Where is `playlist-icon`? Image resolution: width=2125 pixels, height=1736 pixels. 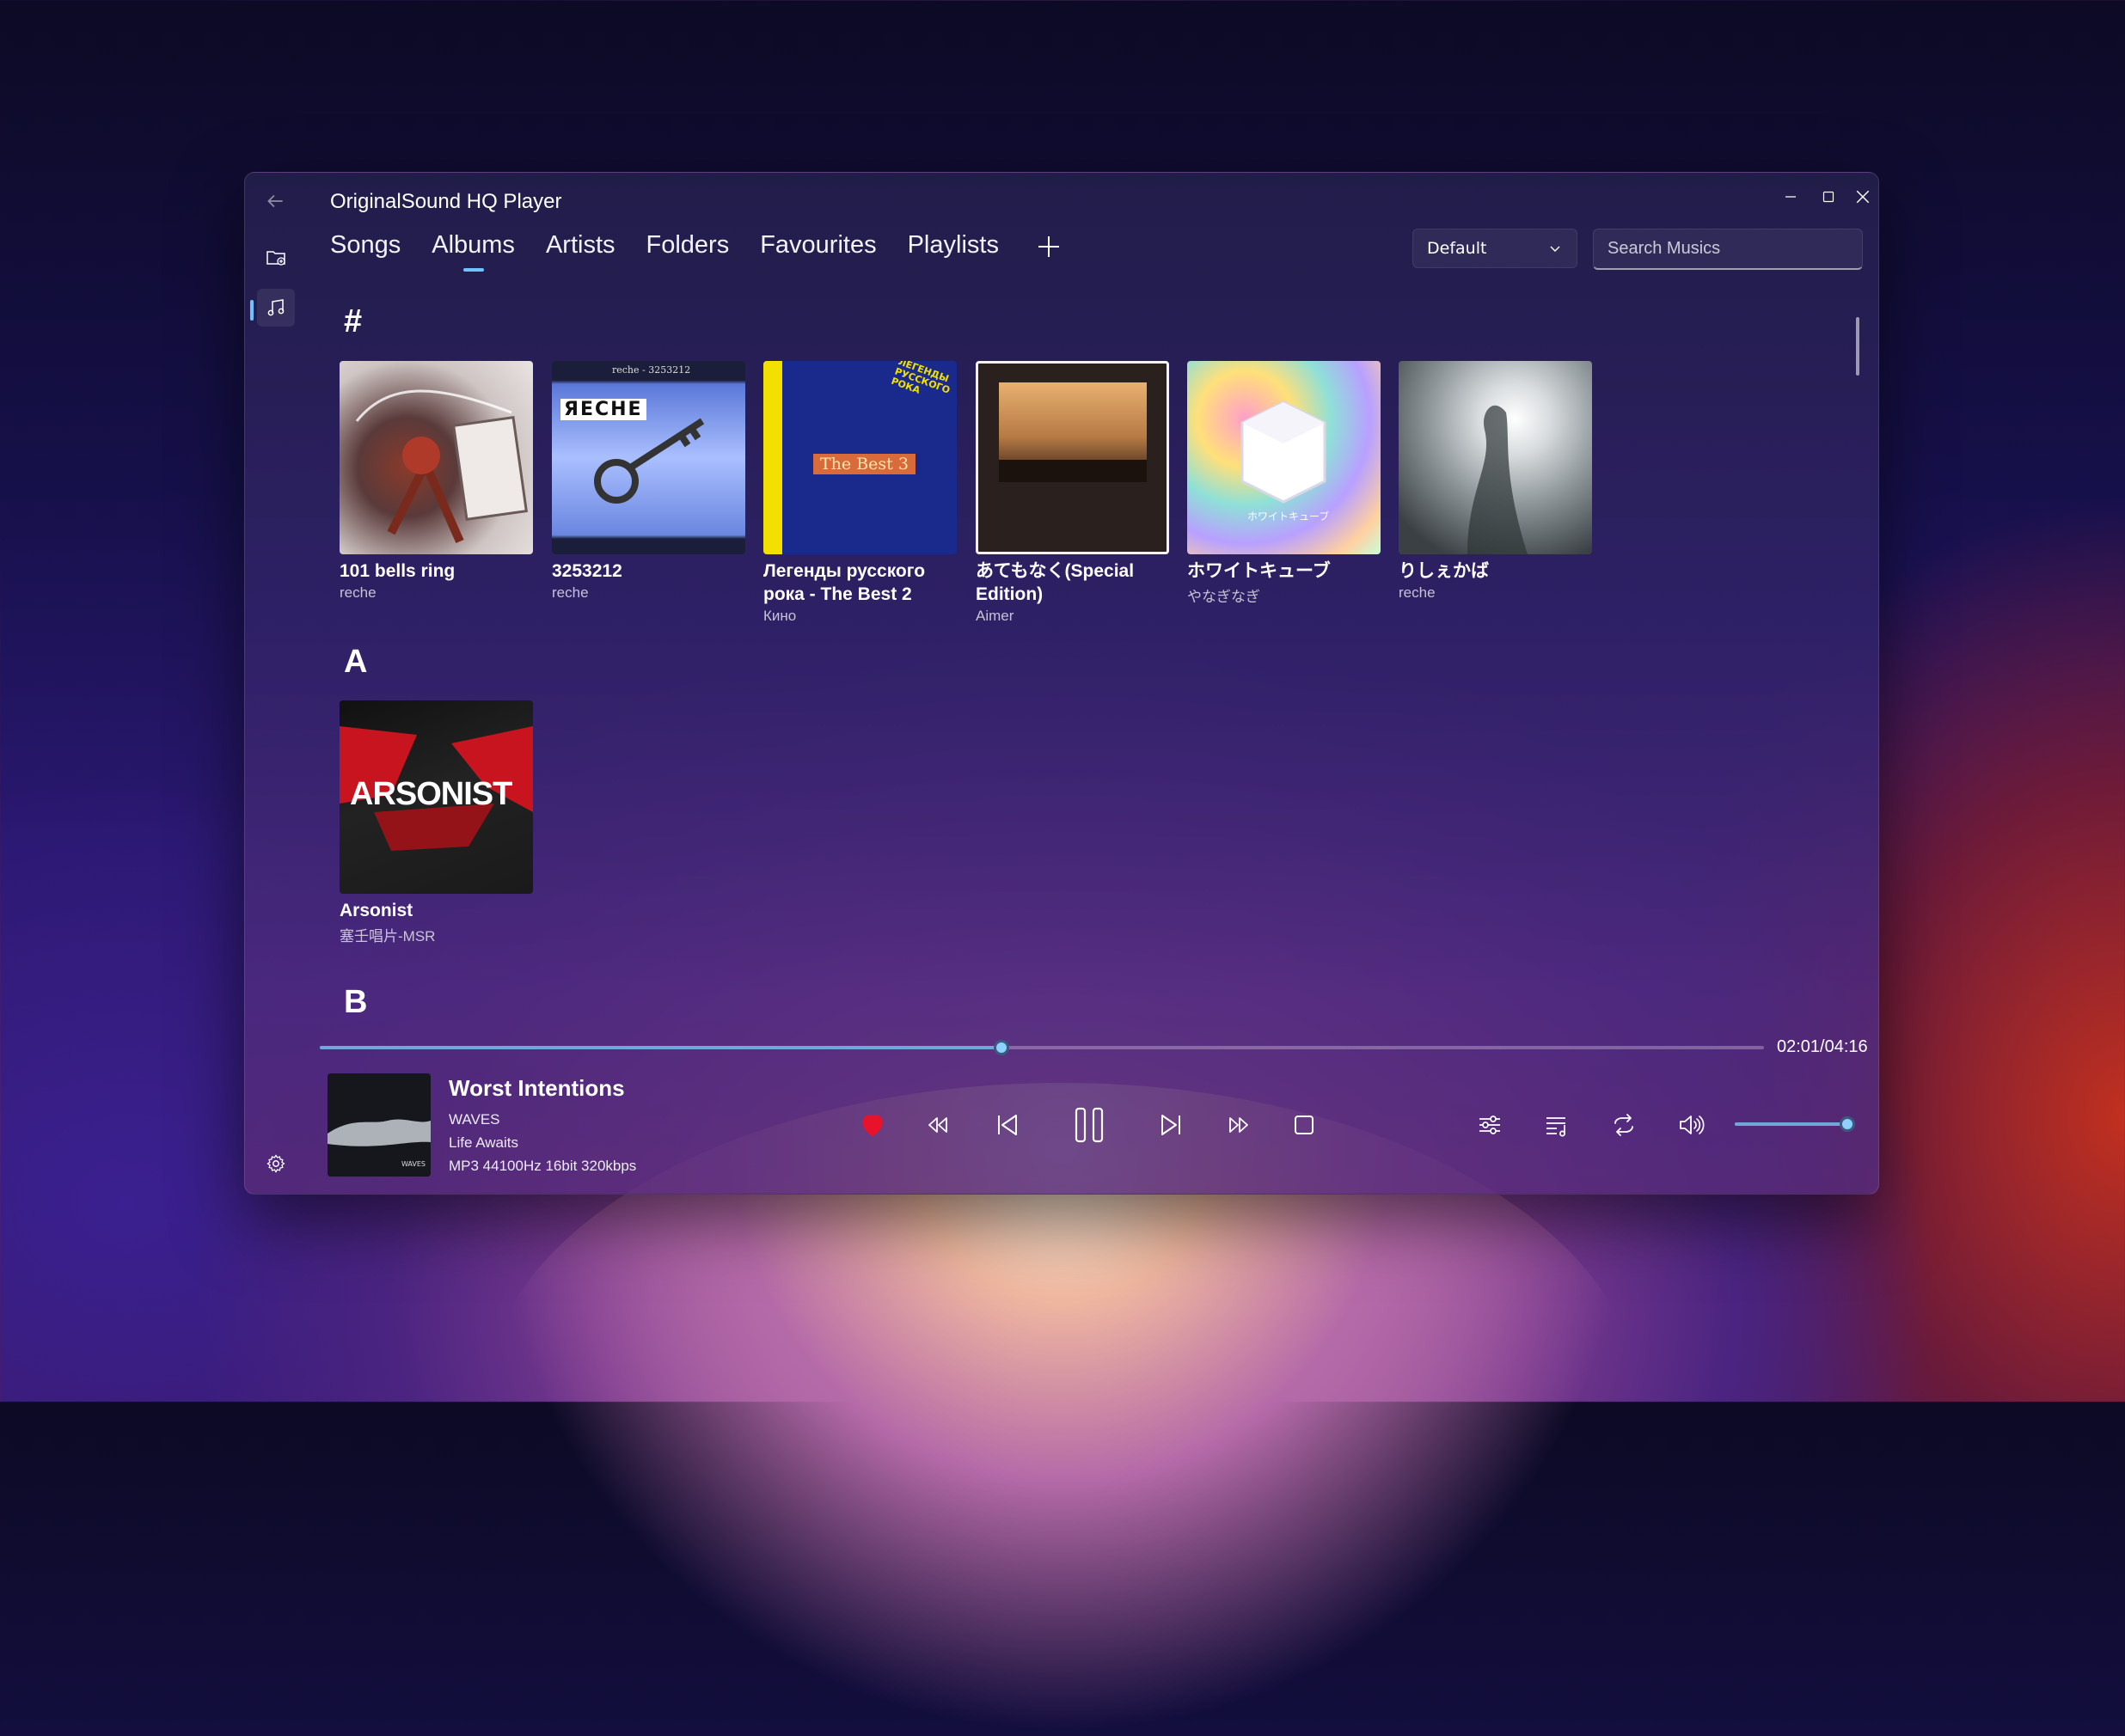
playlist-icon is located at coordinates (1555, 1127).